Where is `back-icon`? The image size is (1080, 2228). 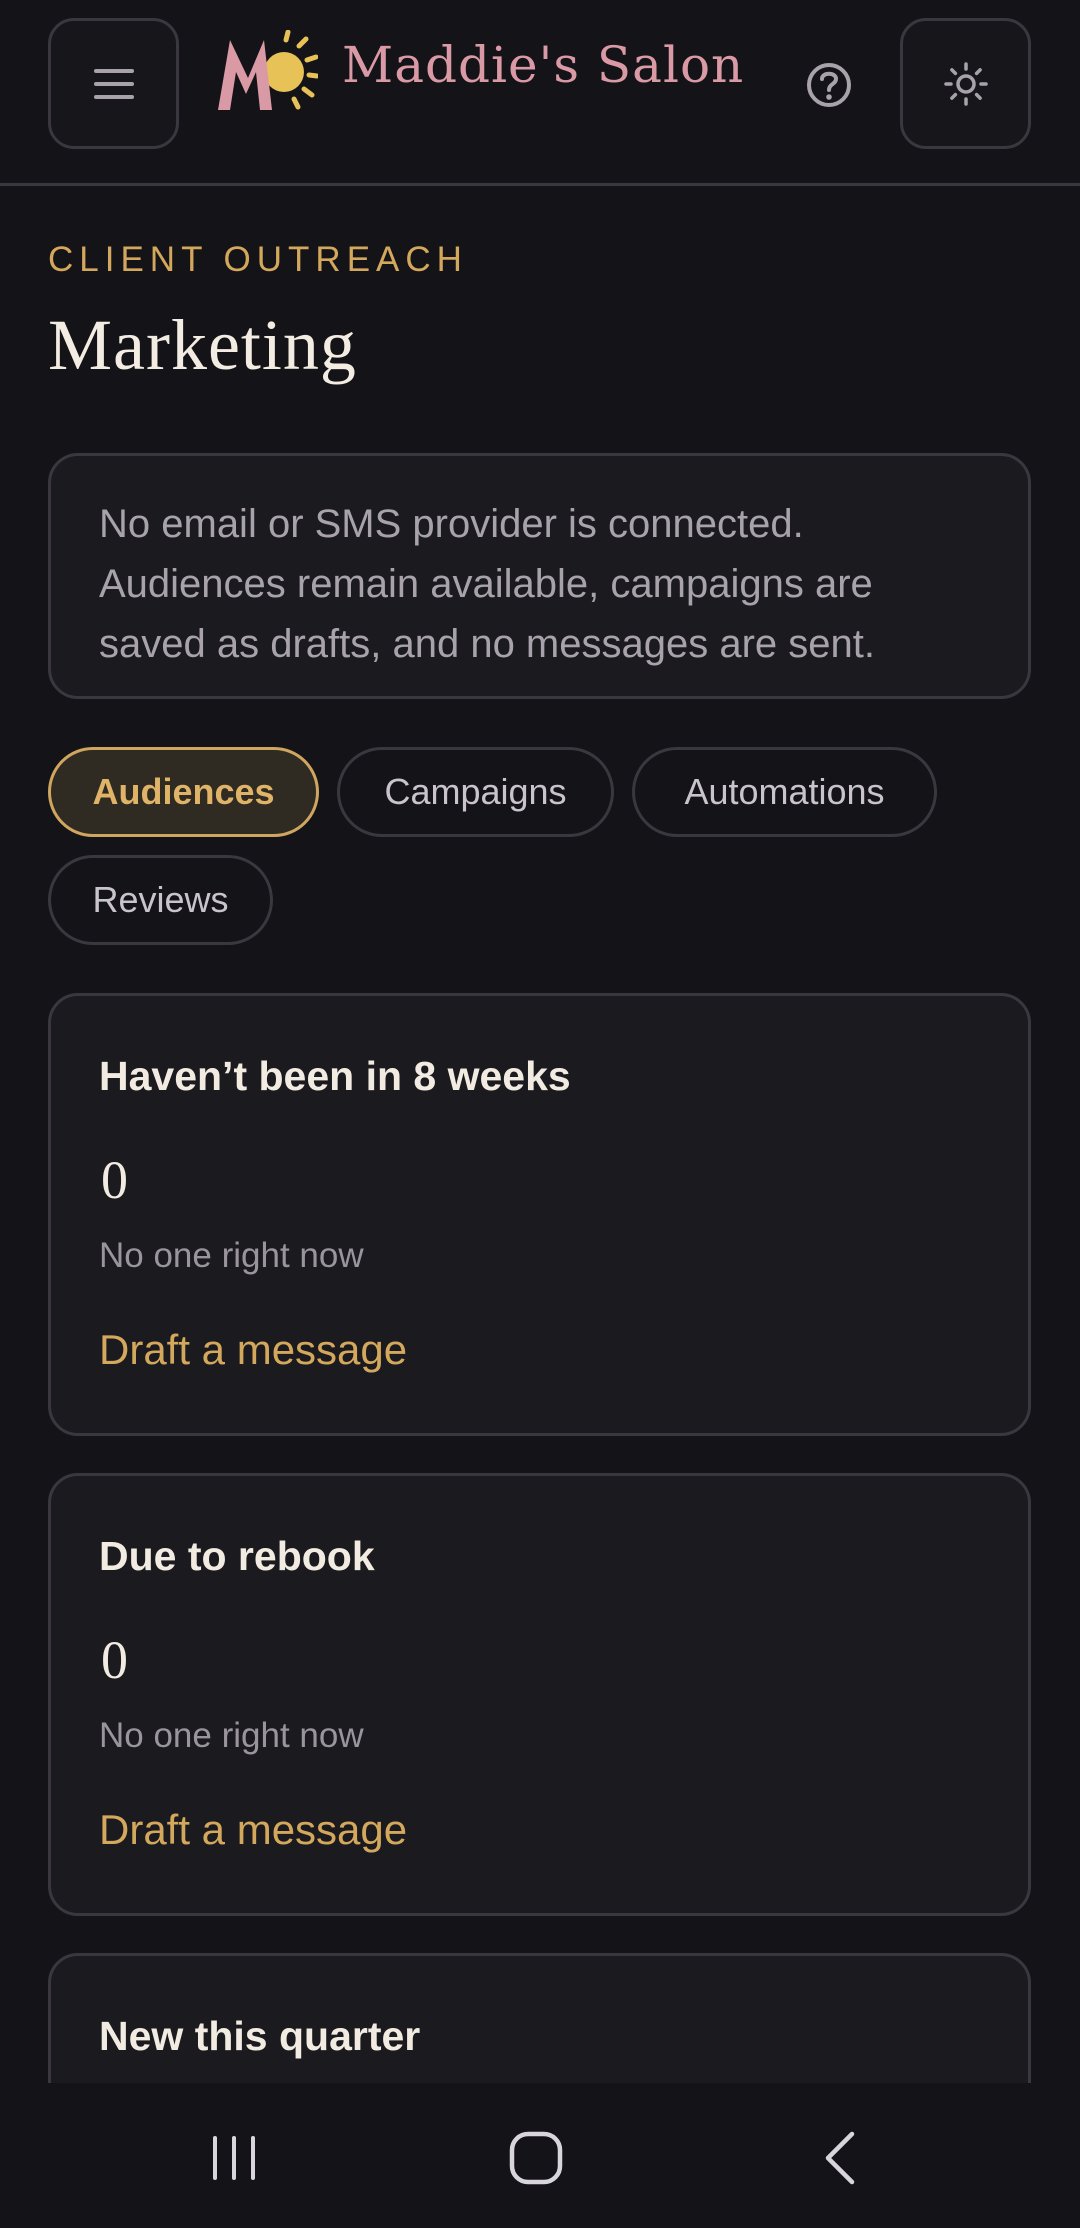 back-icon is located at coordinates (840, 2158).